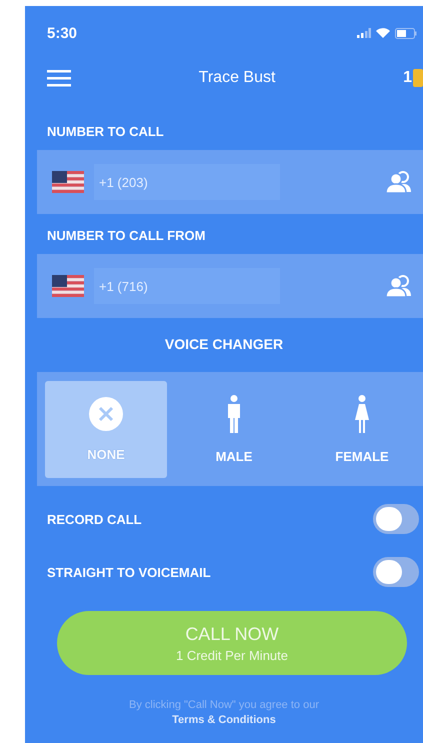 This screenshot has width=423, height=743. What do you see at coordinates (105, 131) in the screenshot?
I see `section-label: NUMBER TO CALL` at bounding box center [105, 131].